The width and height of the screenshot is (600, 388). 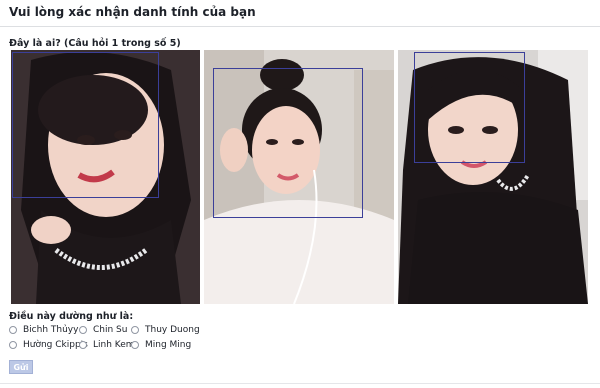 What do you see at coordinates (48, 345) in the screenshot?
I see `answer-option: Hường Ckipp's` at bounding box center [48, 345].